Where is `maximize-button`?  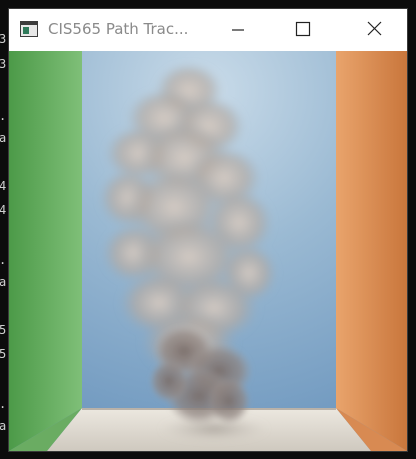 maximize-button is located at coordinates (302, 30).